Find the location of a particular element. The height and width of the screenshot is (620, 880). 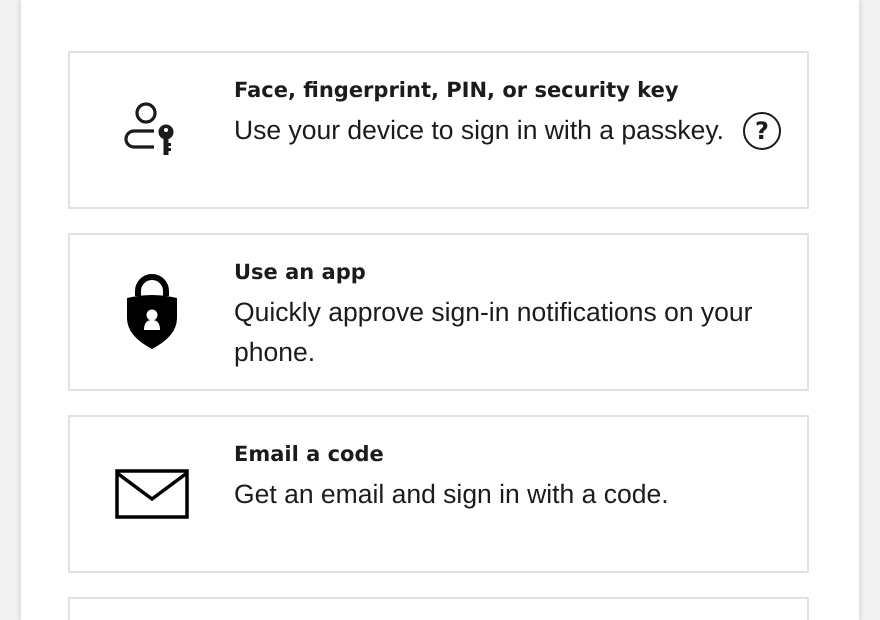

option-title: Use an app is located at coordinates (300, 272).